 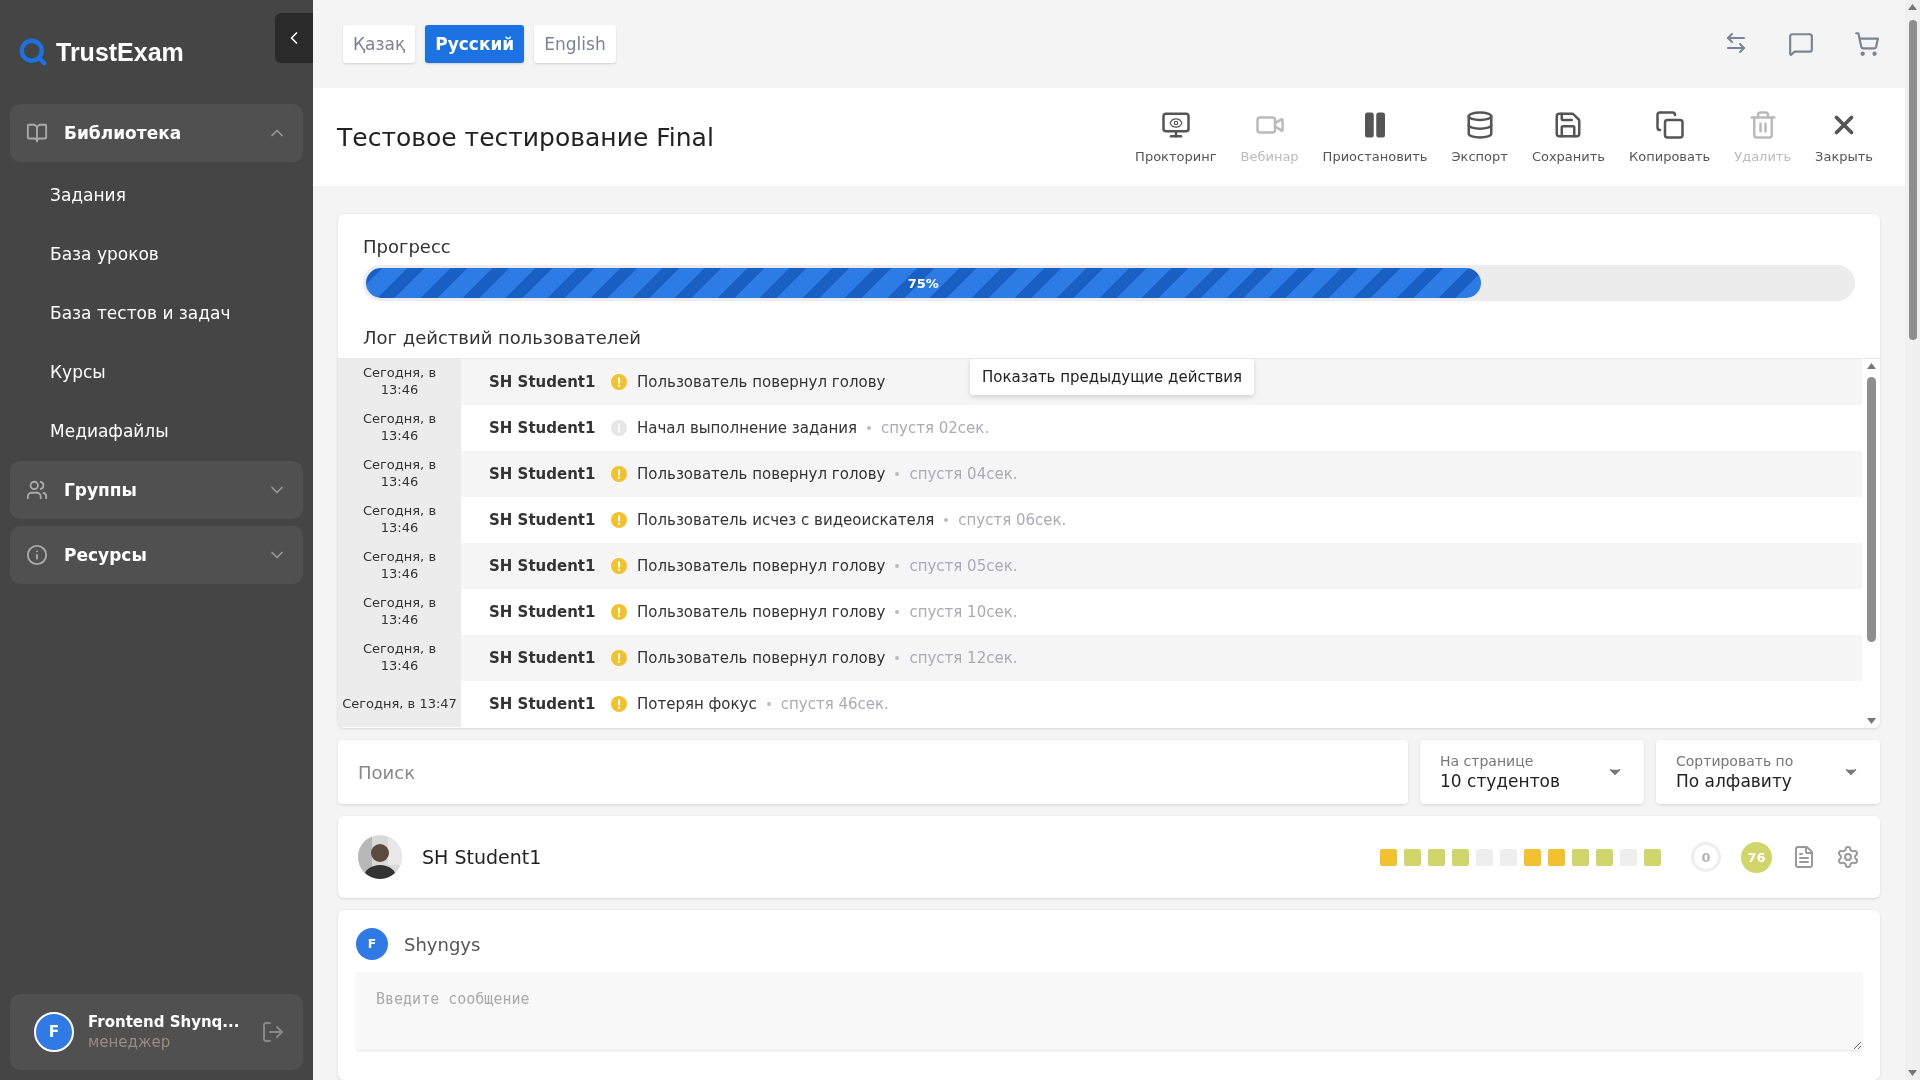 I want to click on chat-avatar: F, so click(x=372, y=944).